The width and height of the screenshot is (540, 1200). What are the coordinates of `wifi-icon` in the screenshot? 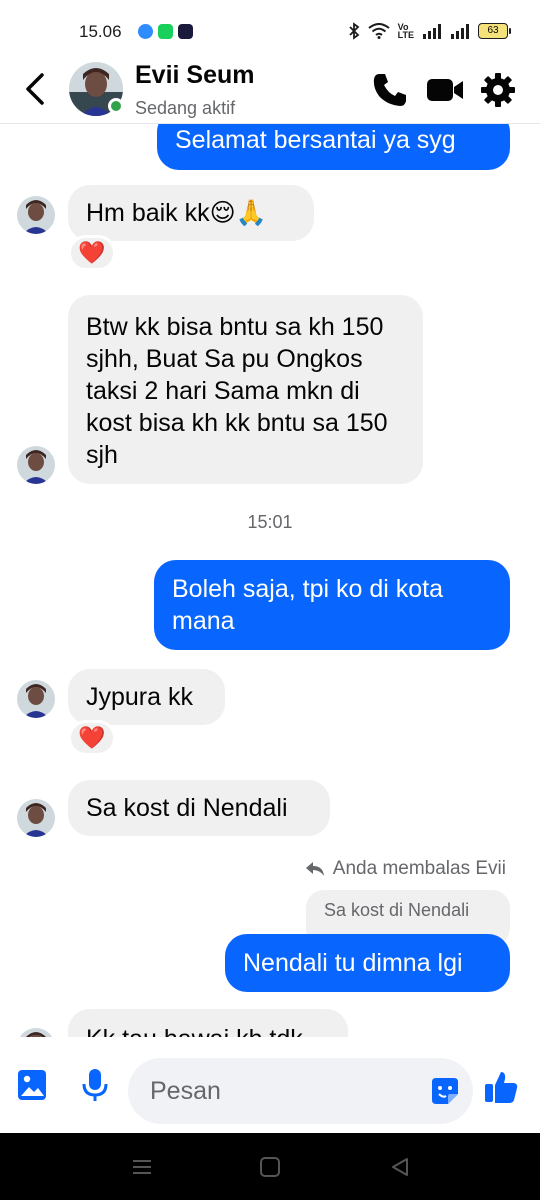 It's located at (379, 31).